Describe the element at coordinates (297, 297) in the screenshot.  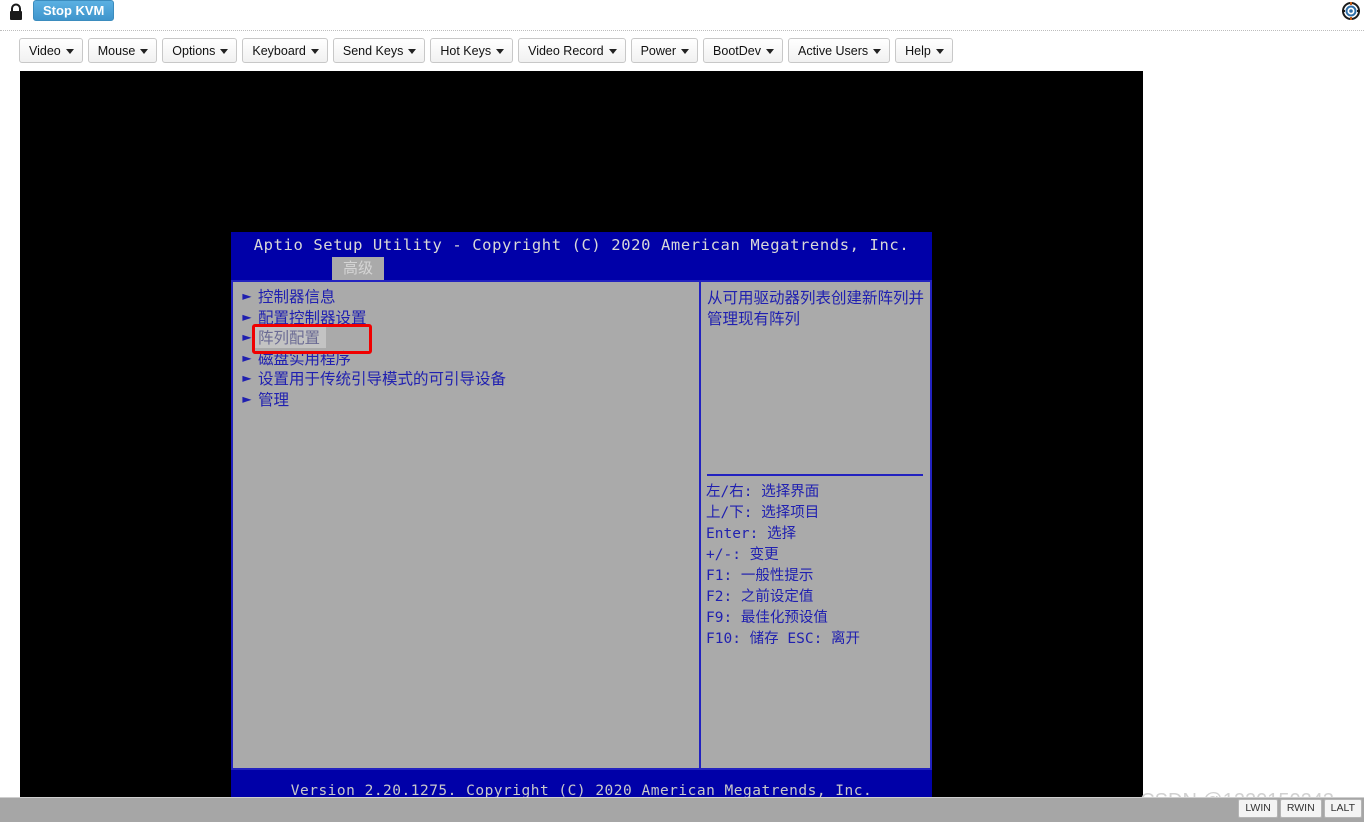
I see `bios-menu-item-label: 控制器信息` at that location.